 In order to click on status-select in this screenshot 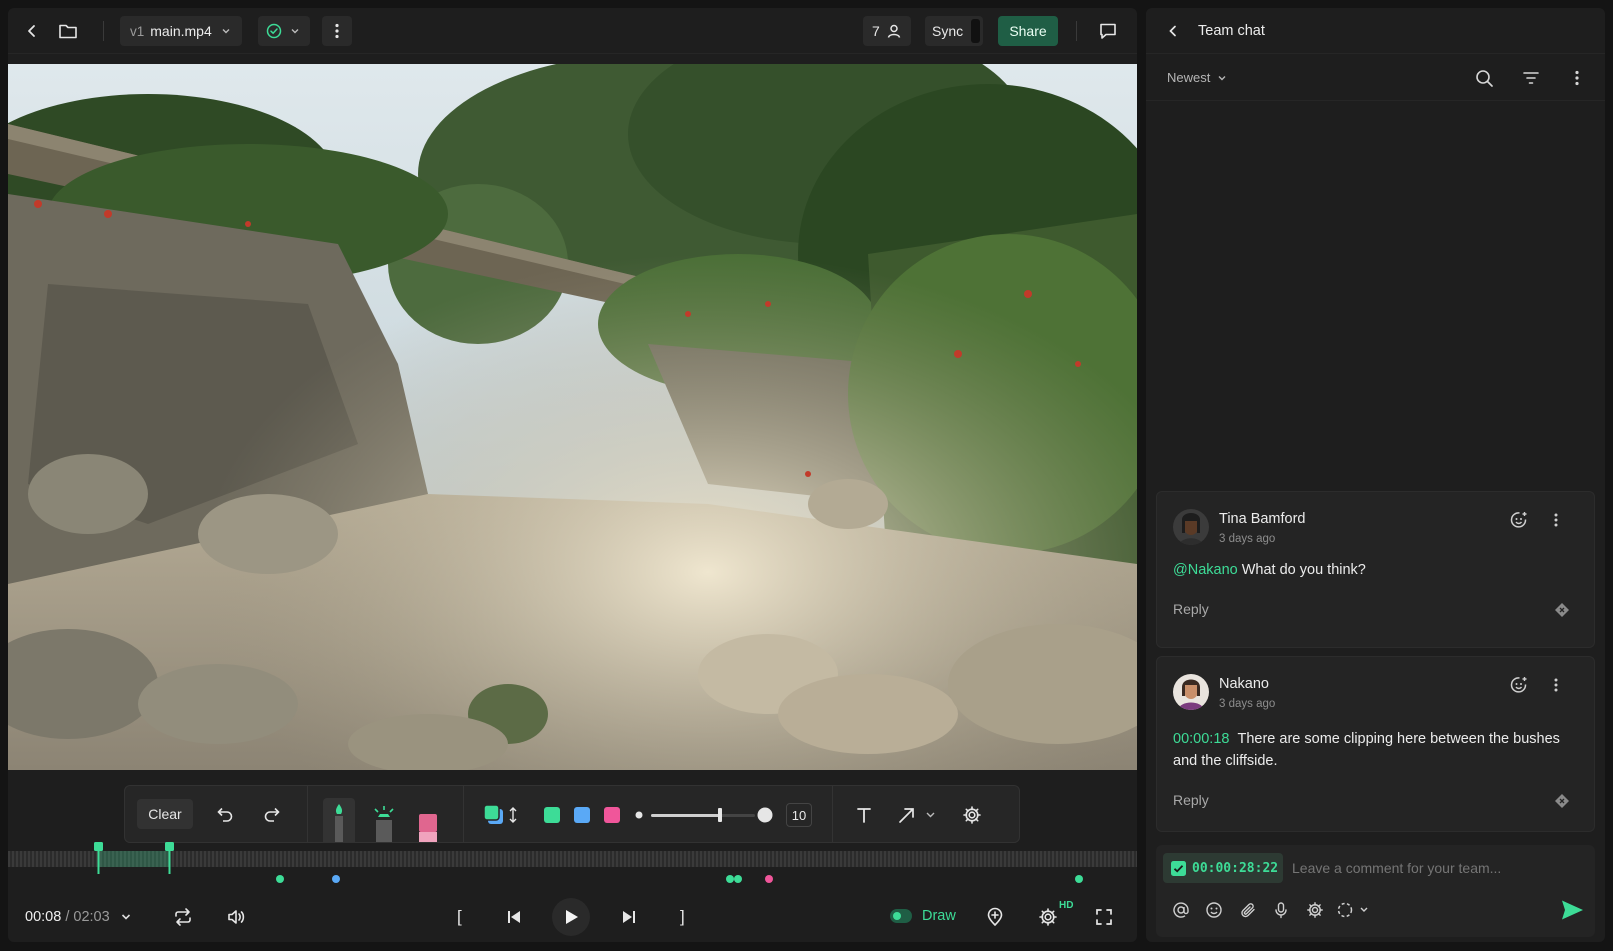, I will do `click(1355, 910)`.